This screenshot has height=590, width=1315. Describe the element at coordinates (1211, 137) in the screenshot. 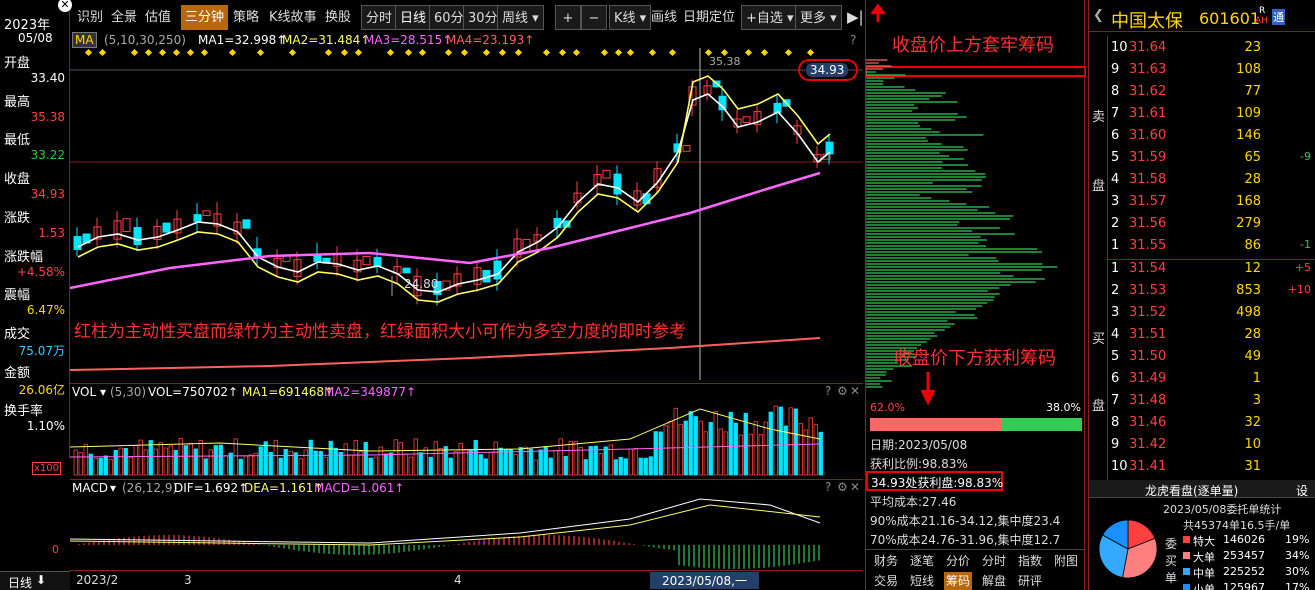

I see `order-row: 6 31.60 146` at that location.